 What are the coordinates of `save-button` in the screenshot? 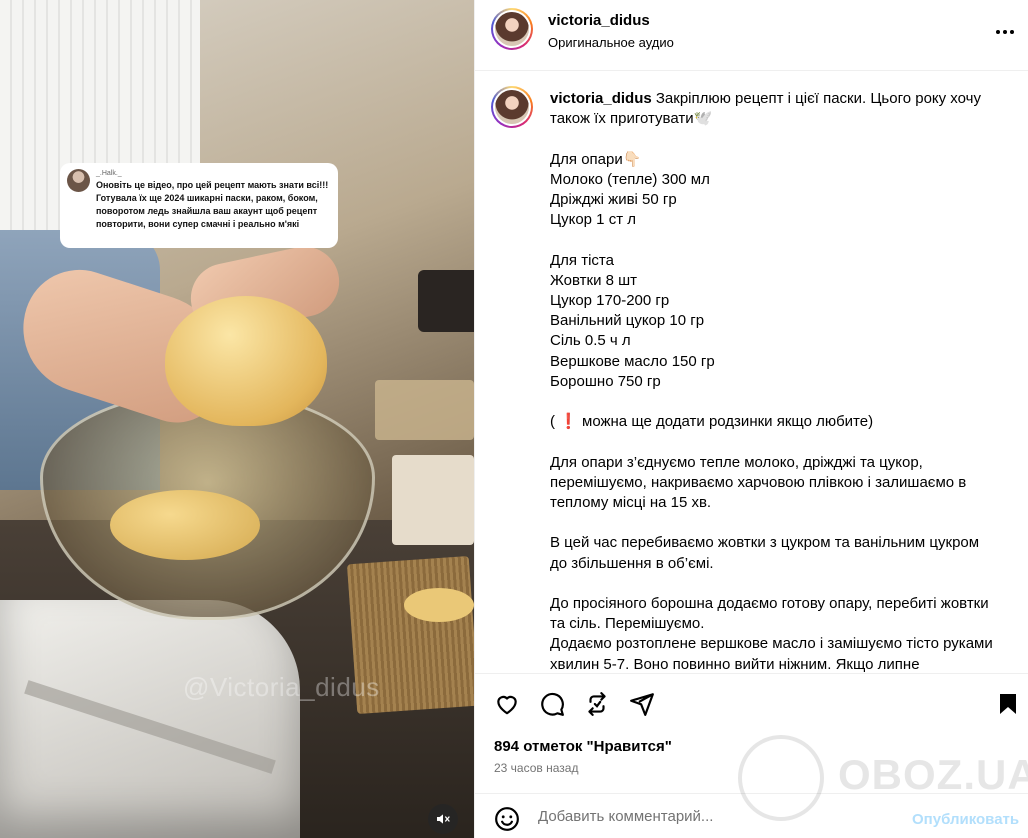 It's located at (1008, 704).